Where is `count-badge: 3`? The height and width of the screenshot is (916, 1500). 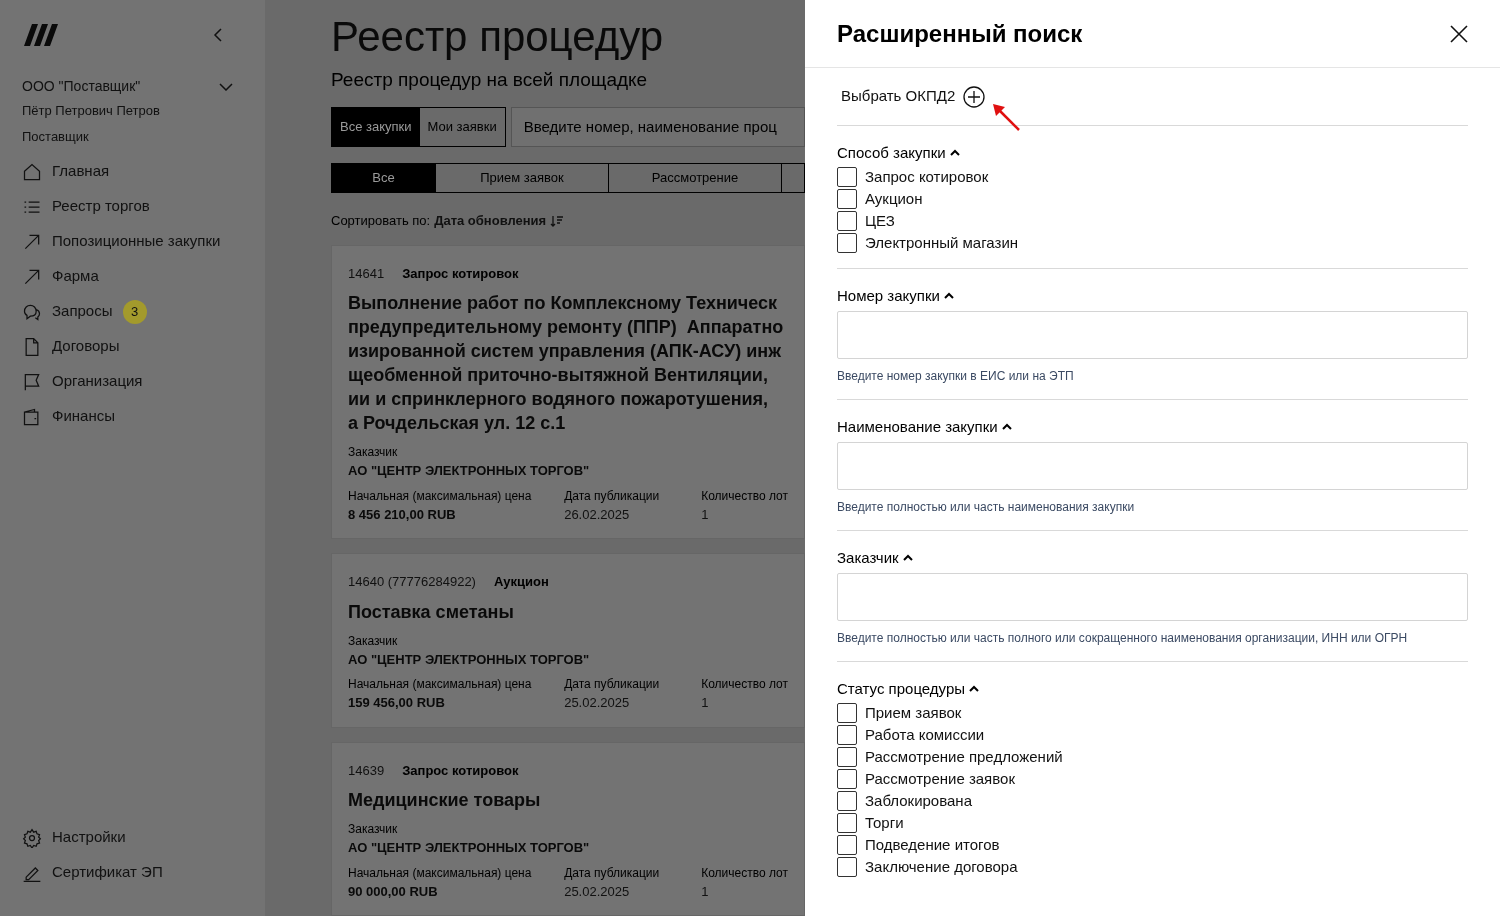
count-badge: 3 is located at coordinates (134, 311).